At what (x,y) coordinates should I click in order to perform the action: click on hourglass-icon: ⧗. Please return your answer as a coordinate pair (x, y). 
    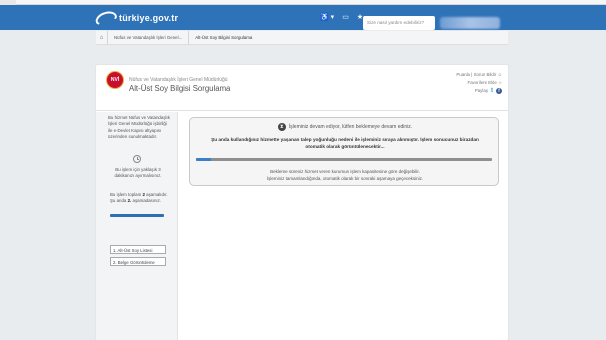
    Looking at the image, I should click on (281, 127).